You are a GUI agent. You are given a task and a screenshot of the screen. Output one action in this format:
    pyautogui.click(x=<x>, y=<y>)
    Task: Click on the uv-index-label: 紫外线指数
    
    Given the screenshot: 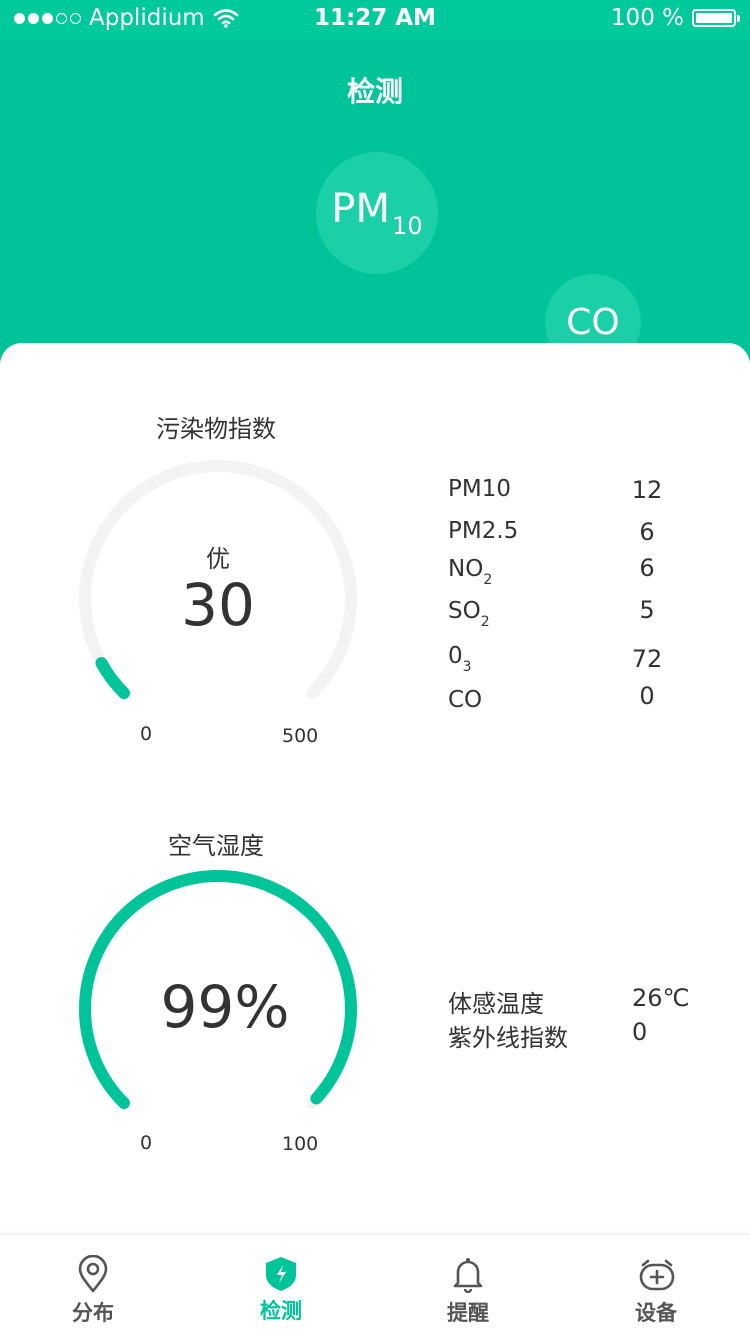 What is the action you would take?
    pyautogui.click(x=508, y=1038)
    